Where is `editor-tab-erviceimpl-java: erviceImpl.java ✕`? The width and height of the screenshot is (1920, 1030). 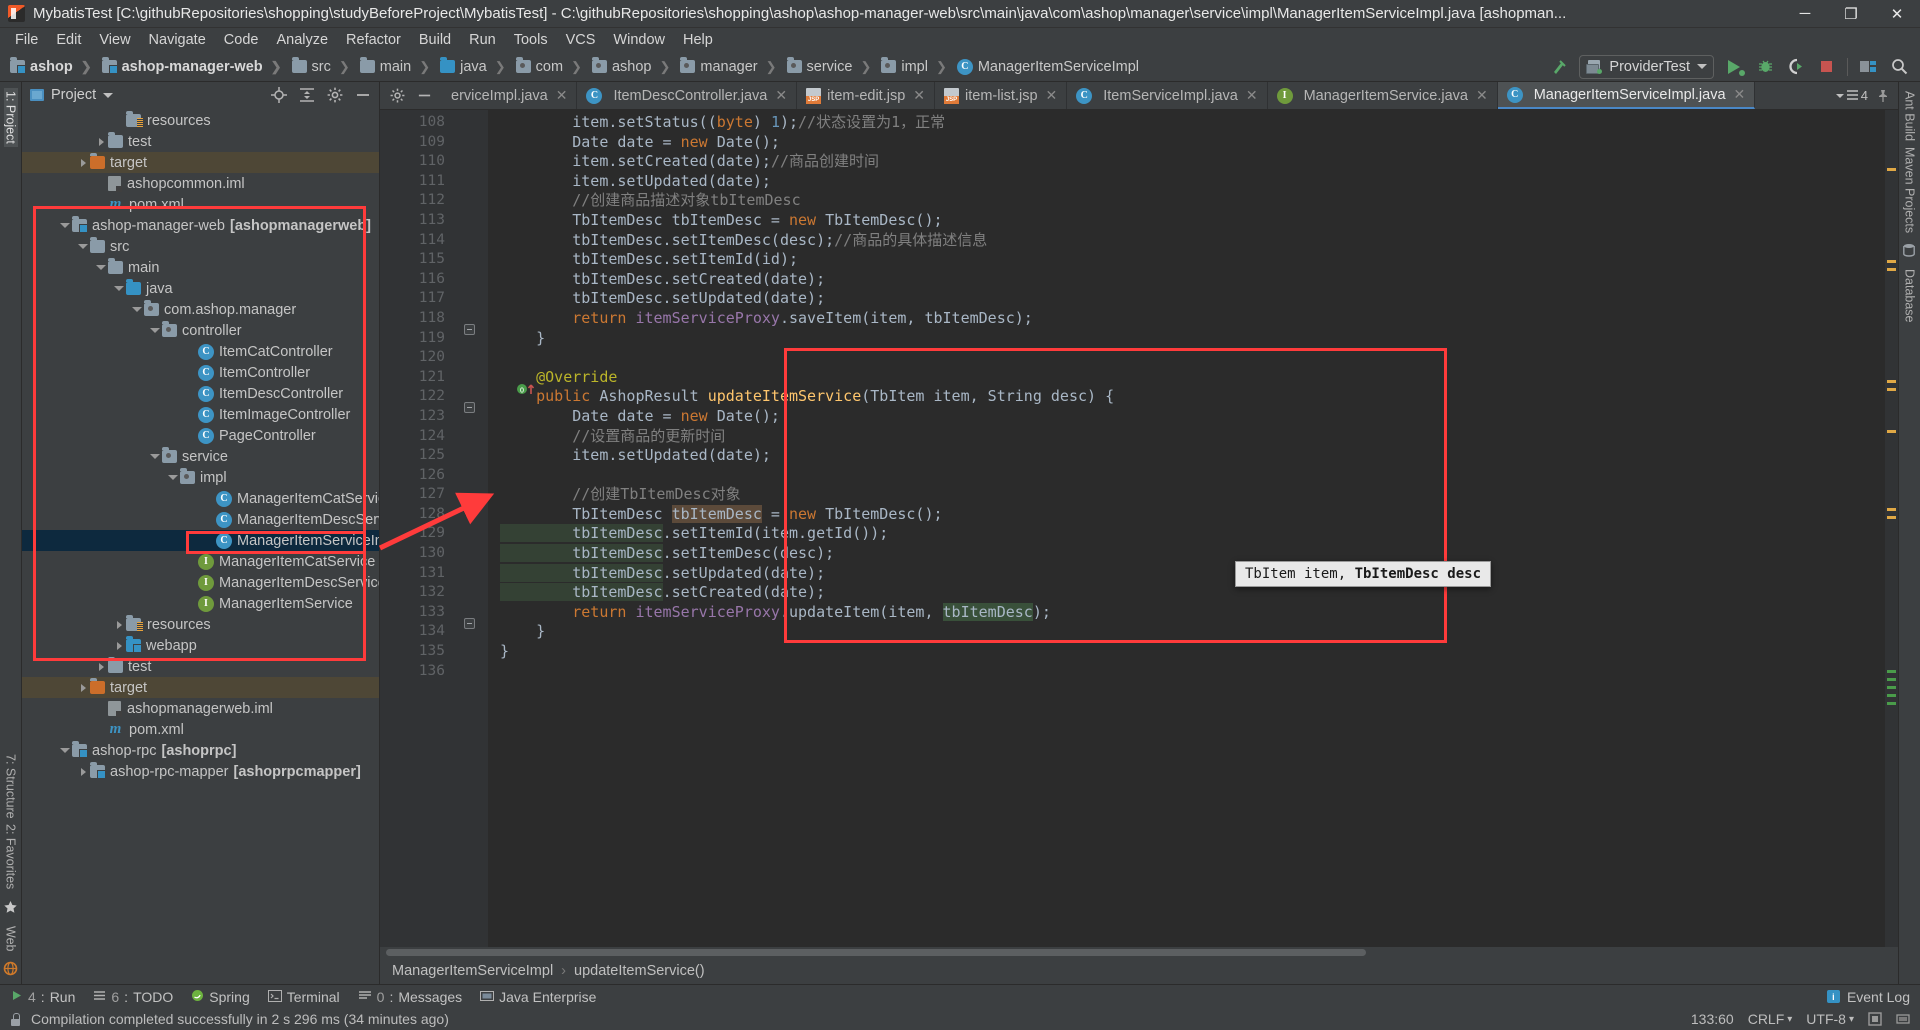 editor-tab-erviceimpl-java: erviceImpl.java ✕ is located at coordinates (510, 95).